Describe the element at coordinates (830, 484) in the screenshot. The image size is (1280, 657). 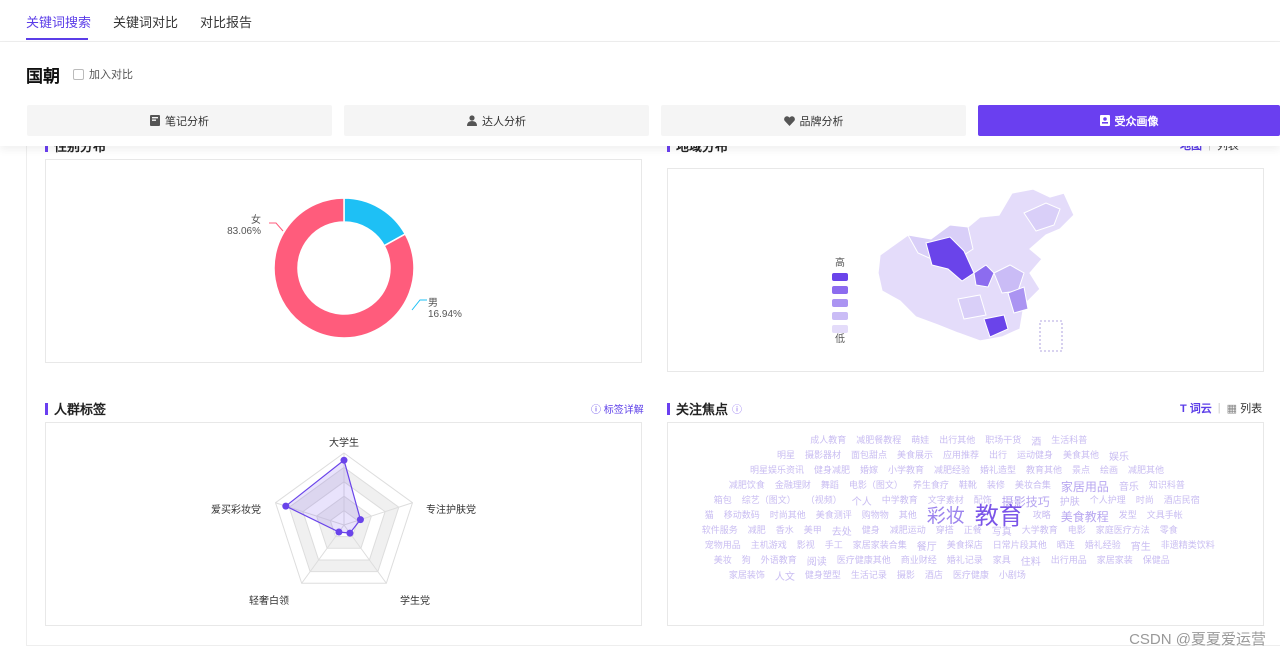
I see `wordcloud-word: 舞蹈` at that location.